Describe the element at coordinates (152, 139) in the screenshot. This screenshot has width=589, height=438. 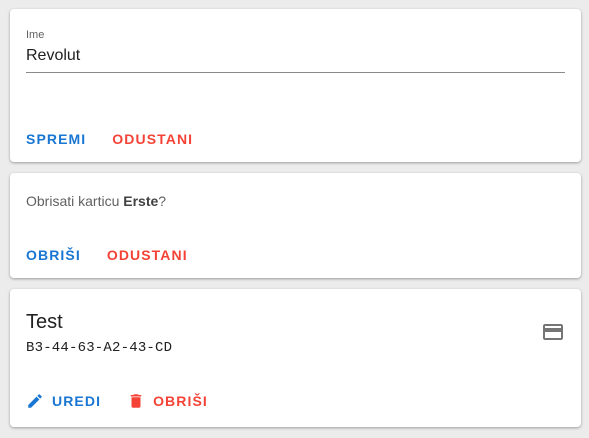
I see `cancel-button: ODUSTANI` at that location.